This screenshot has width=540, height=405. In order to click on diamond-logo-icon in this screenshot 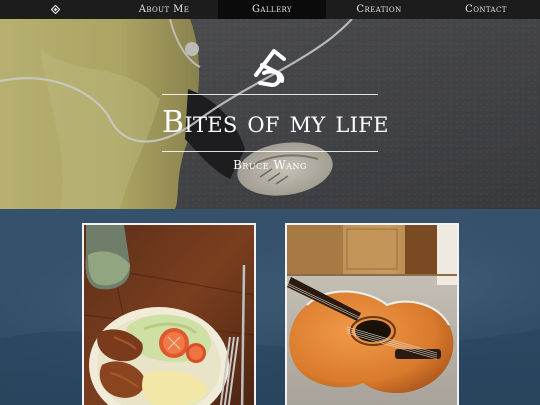, I will do `click(55, 9)`.